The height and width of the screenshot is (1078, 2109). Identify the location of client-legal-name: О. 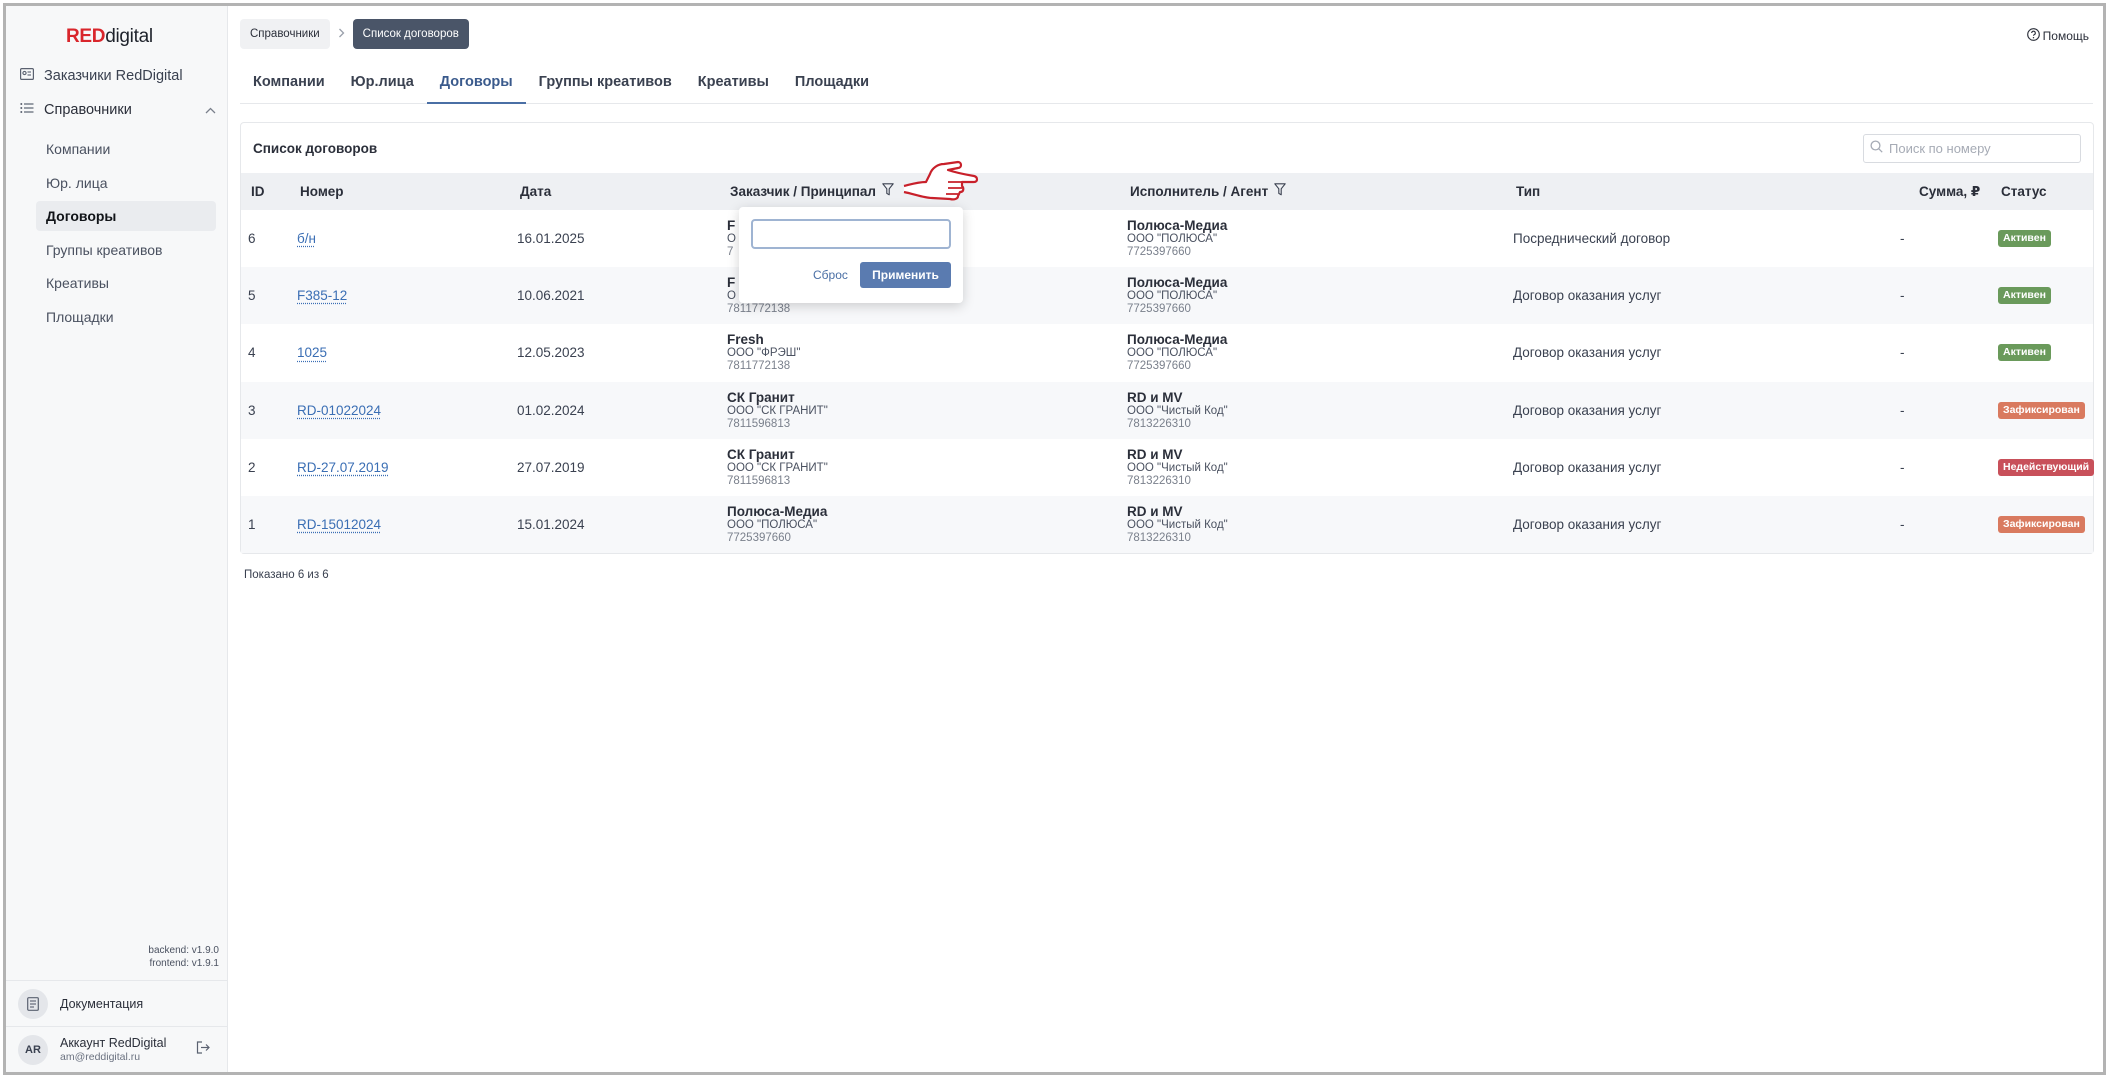
(731, 239).